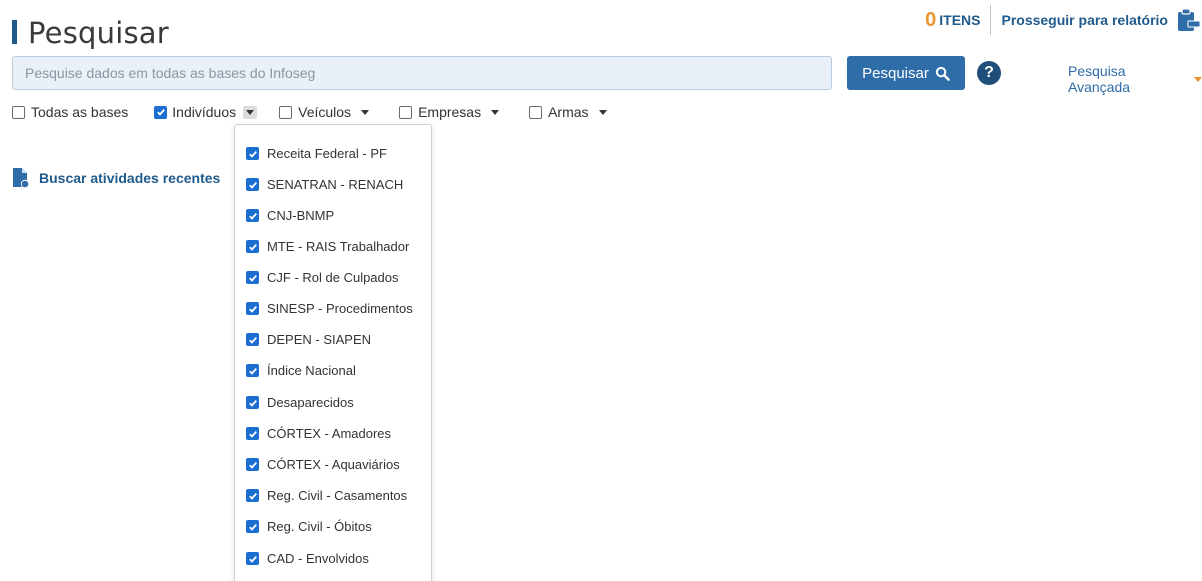  Describe the element at coordinates (161, 112) in the screenshot. I see `checkbox-individuos` at that location.